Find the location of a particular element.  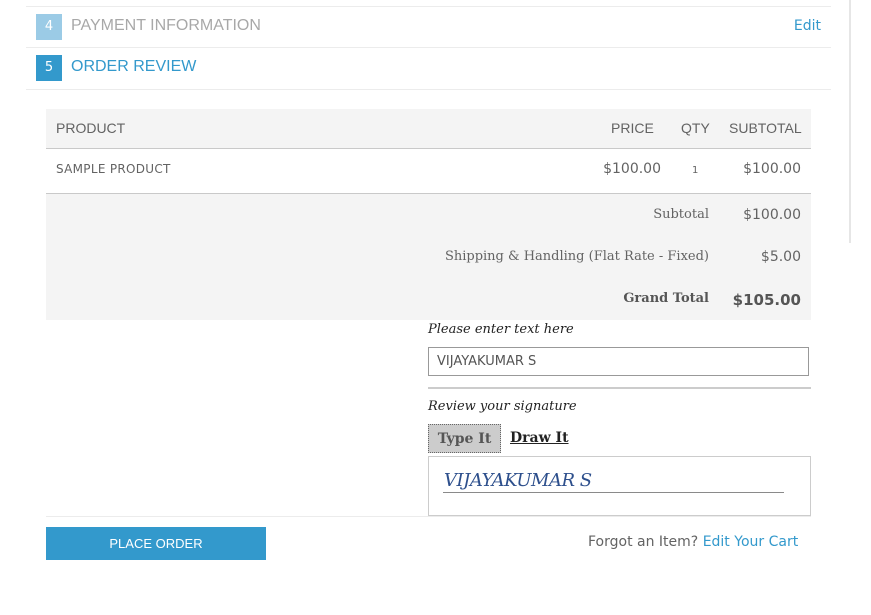

product-qty: 1 is located at coordinates (695, 170).